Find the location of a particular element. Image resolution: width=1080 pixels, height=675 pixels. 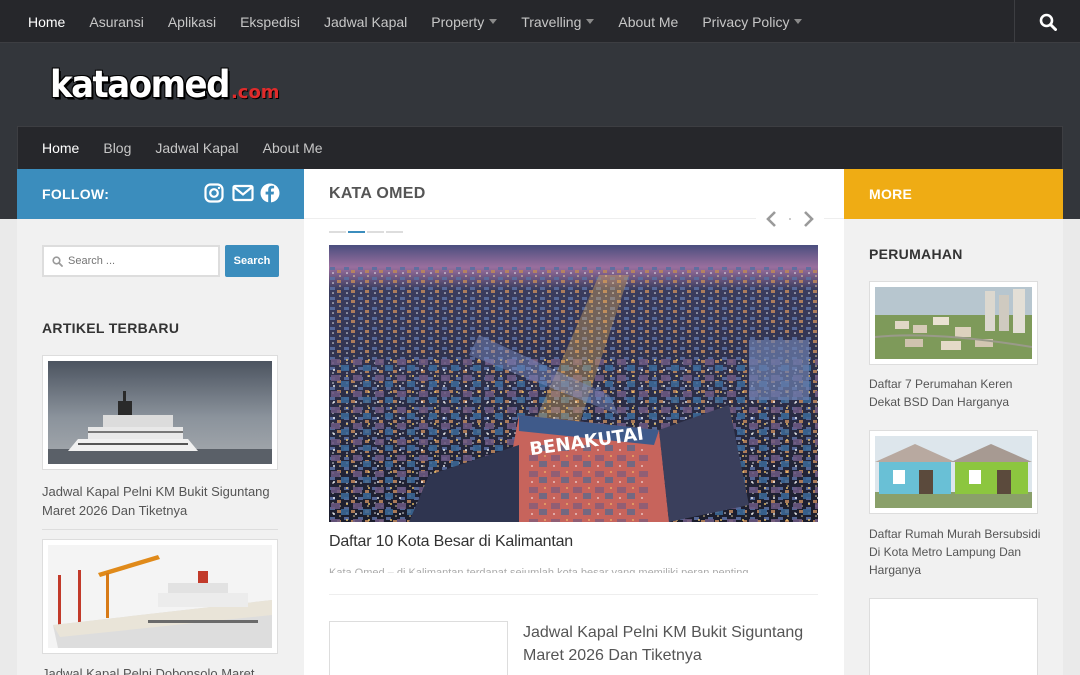

sub-nav-home-label: Home is located at coordinates (61, 148).